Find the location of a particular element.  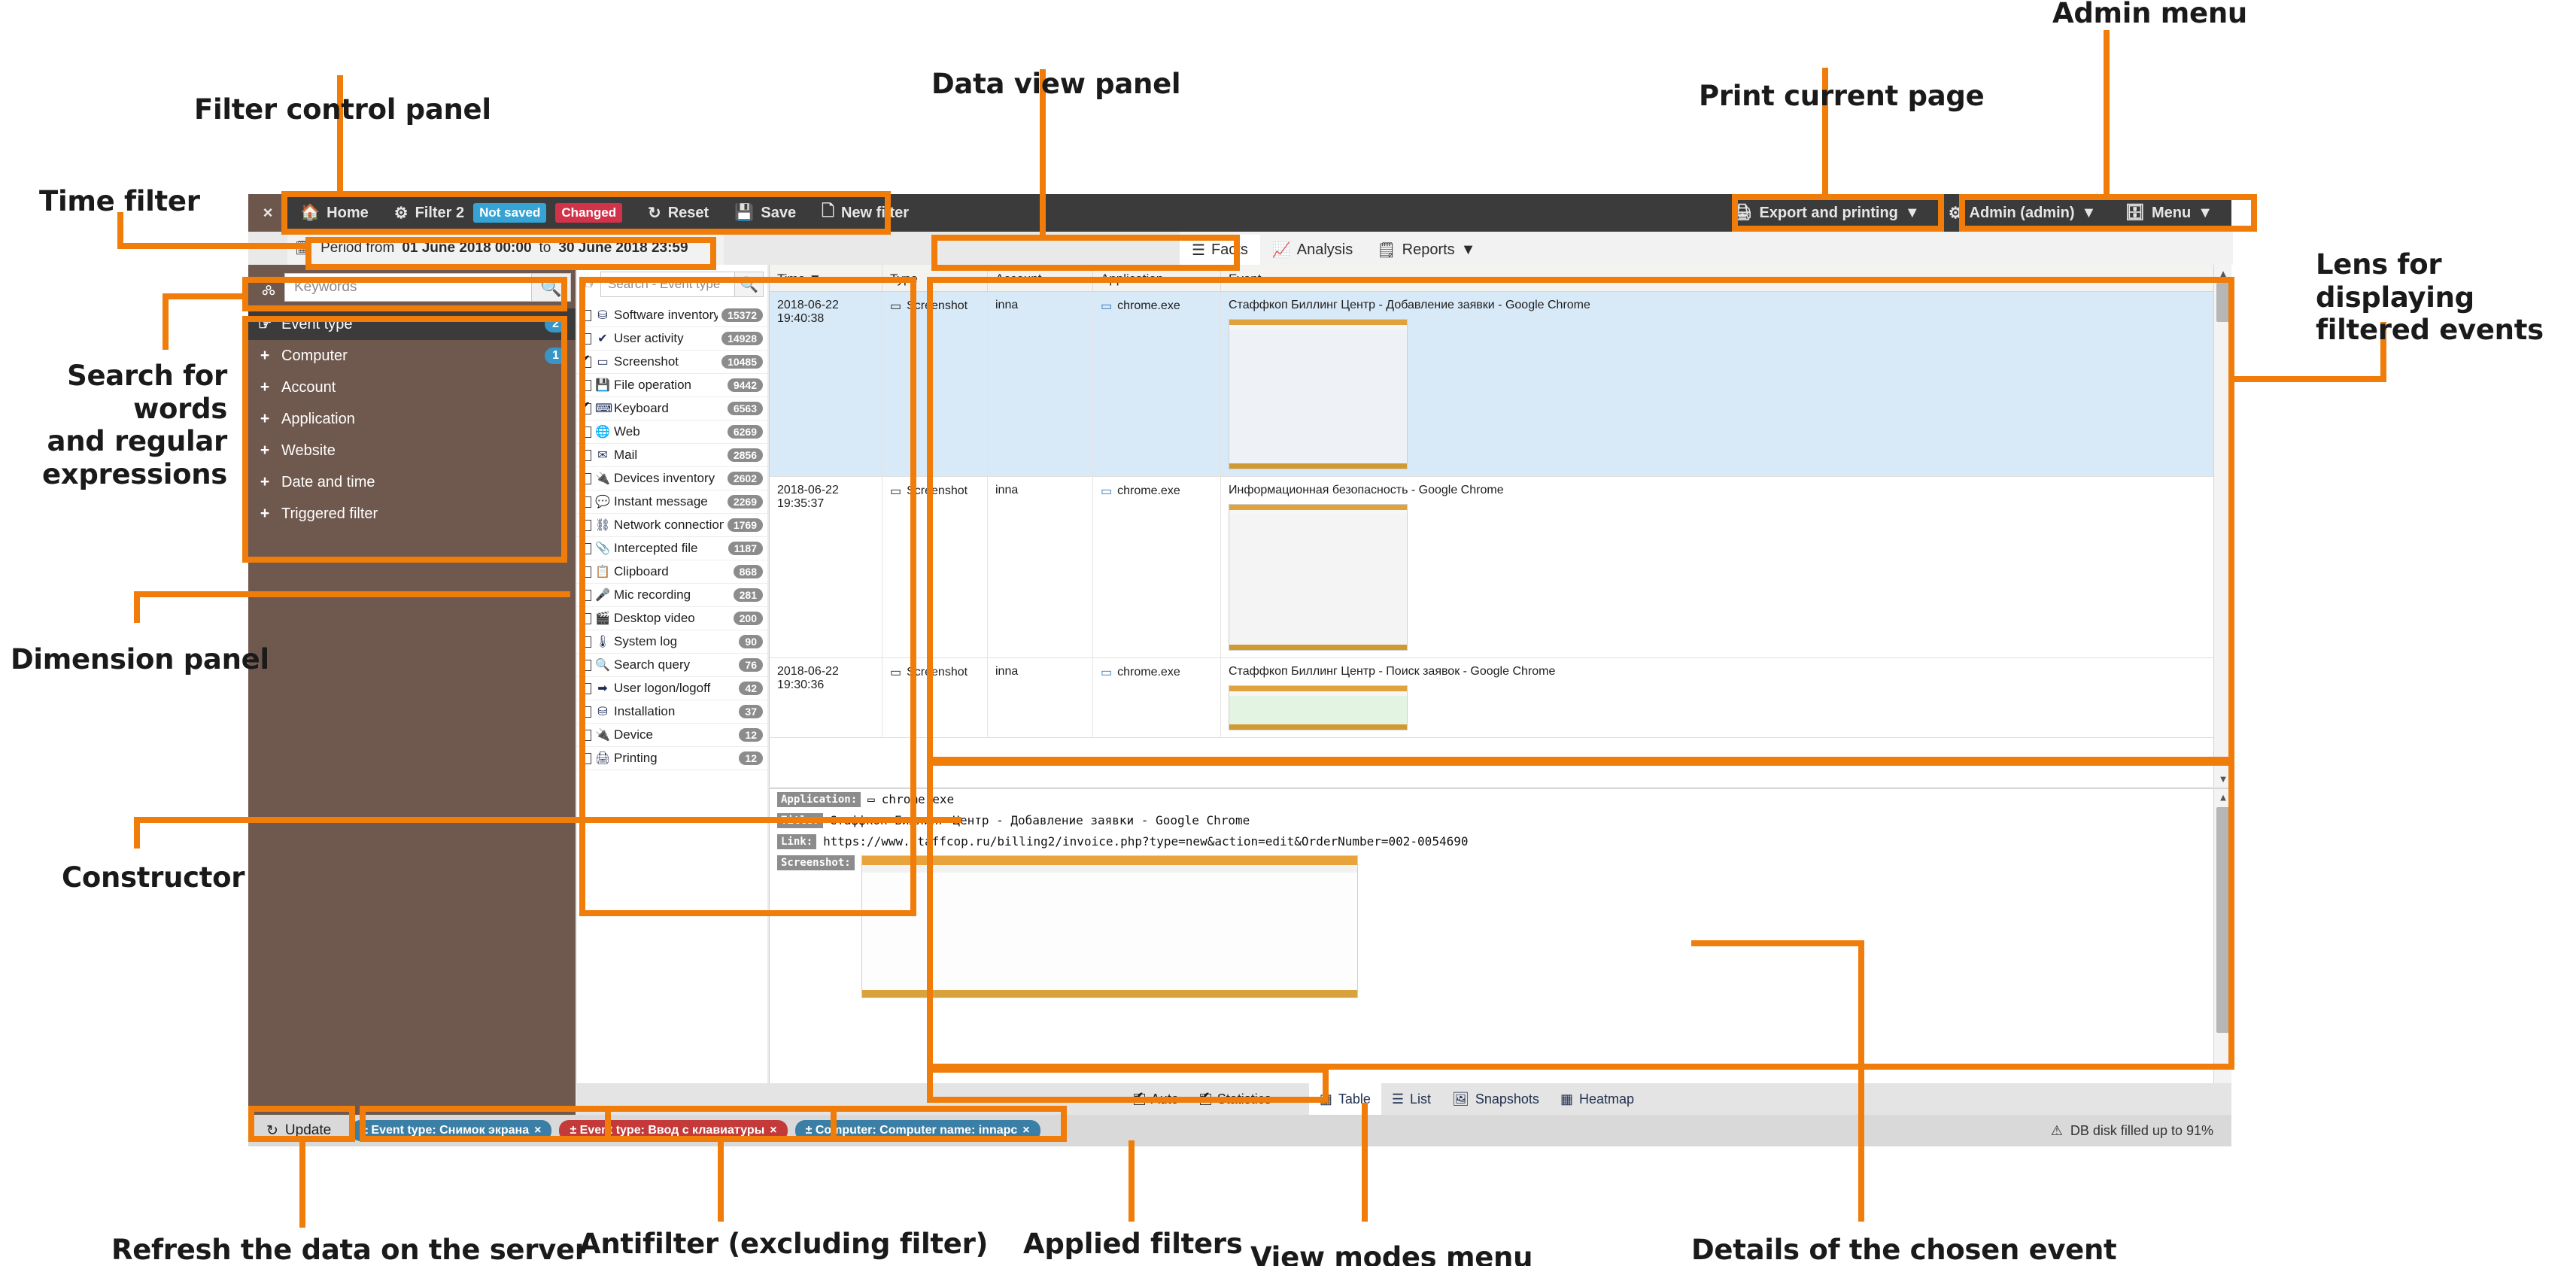

details-scrollbar: ▲ ▼ is located at coordinates (2222, 952).